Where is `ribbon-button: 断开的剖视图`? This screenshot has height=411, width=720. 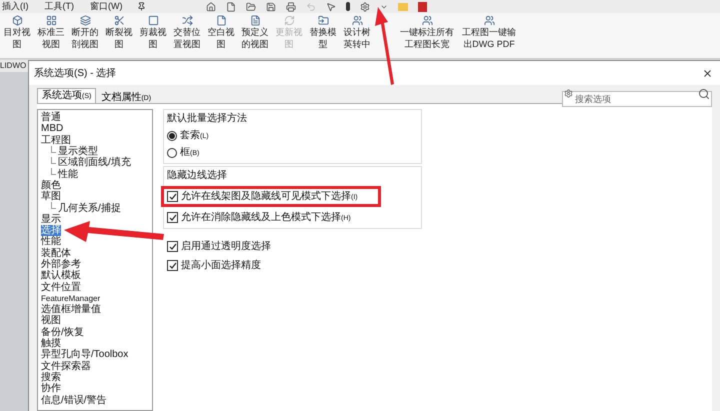 ribbon-button: 断开的剖视图 is located at coordinates (85, 32).